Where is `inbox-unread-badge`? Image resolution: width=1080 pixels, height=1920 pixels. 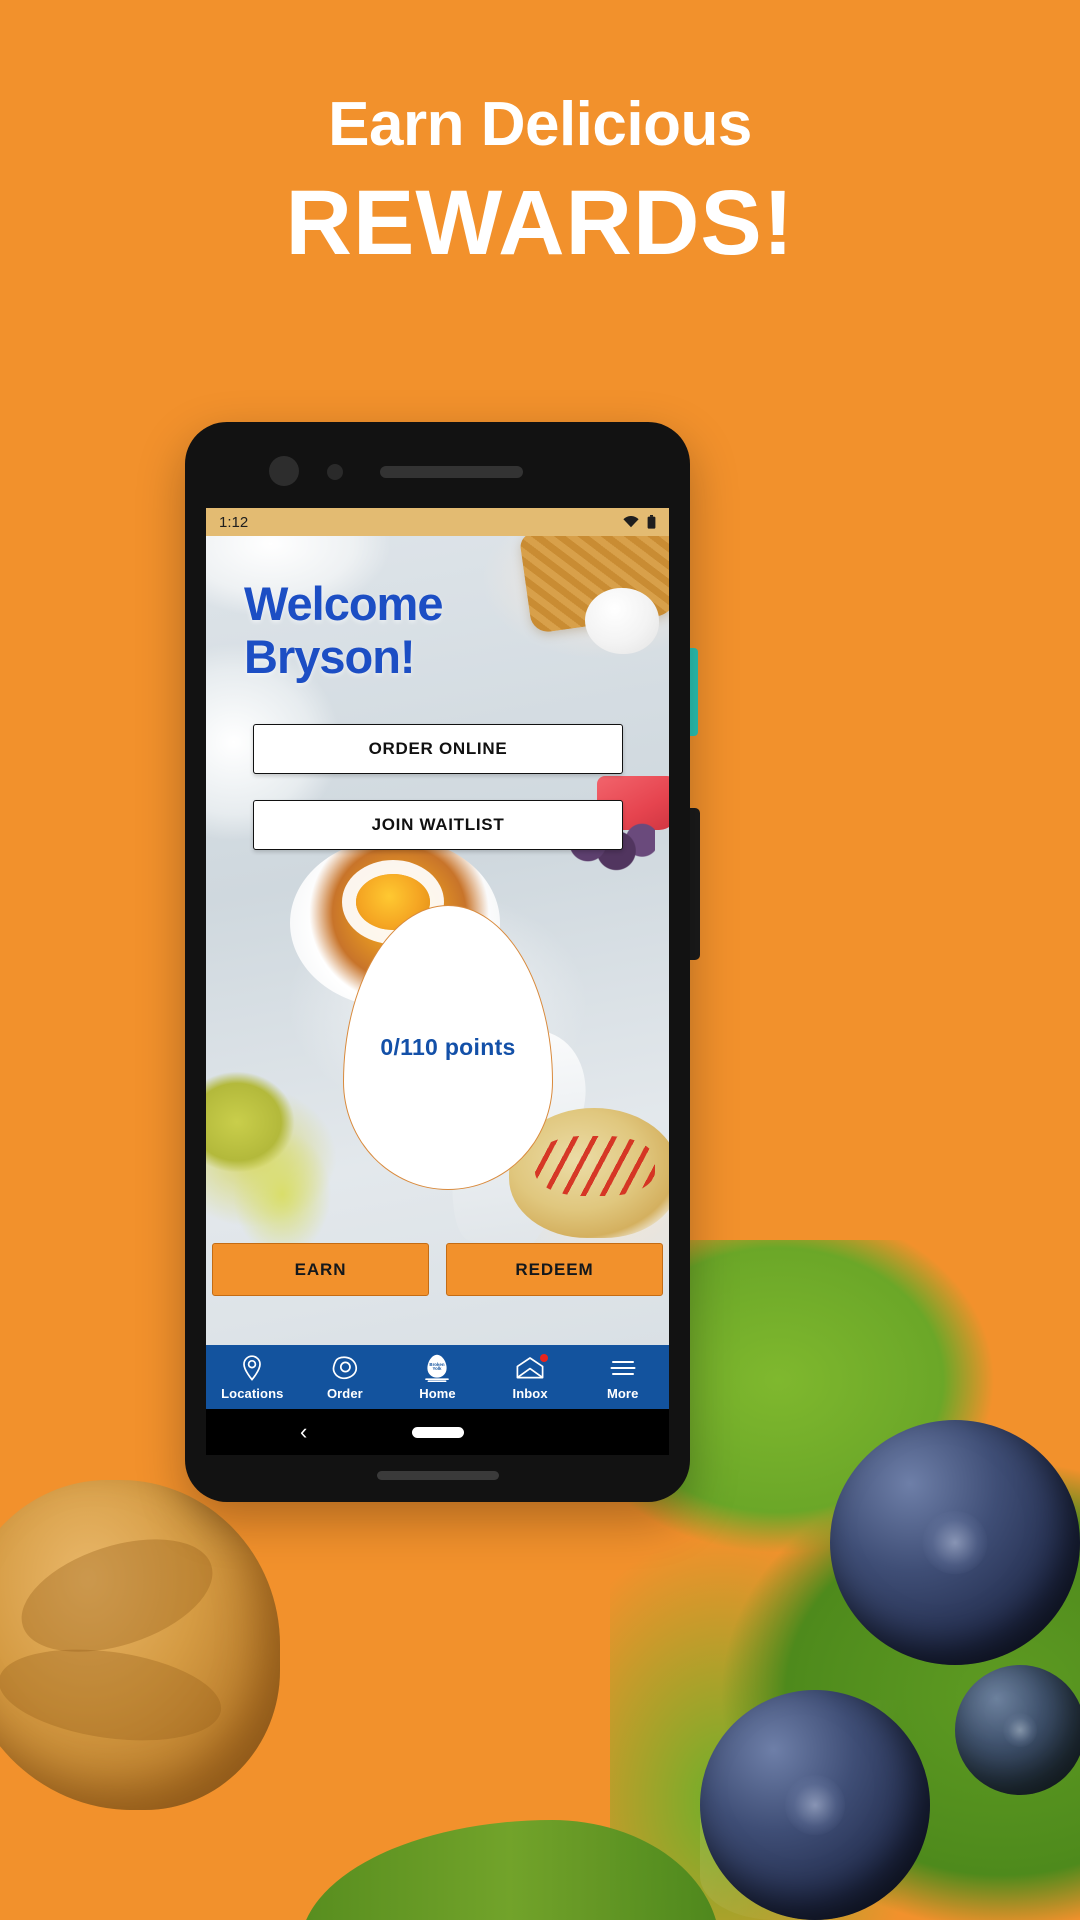
inbox-unread-badge is located at coordinates (544, 1358).